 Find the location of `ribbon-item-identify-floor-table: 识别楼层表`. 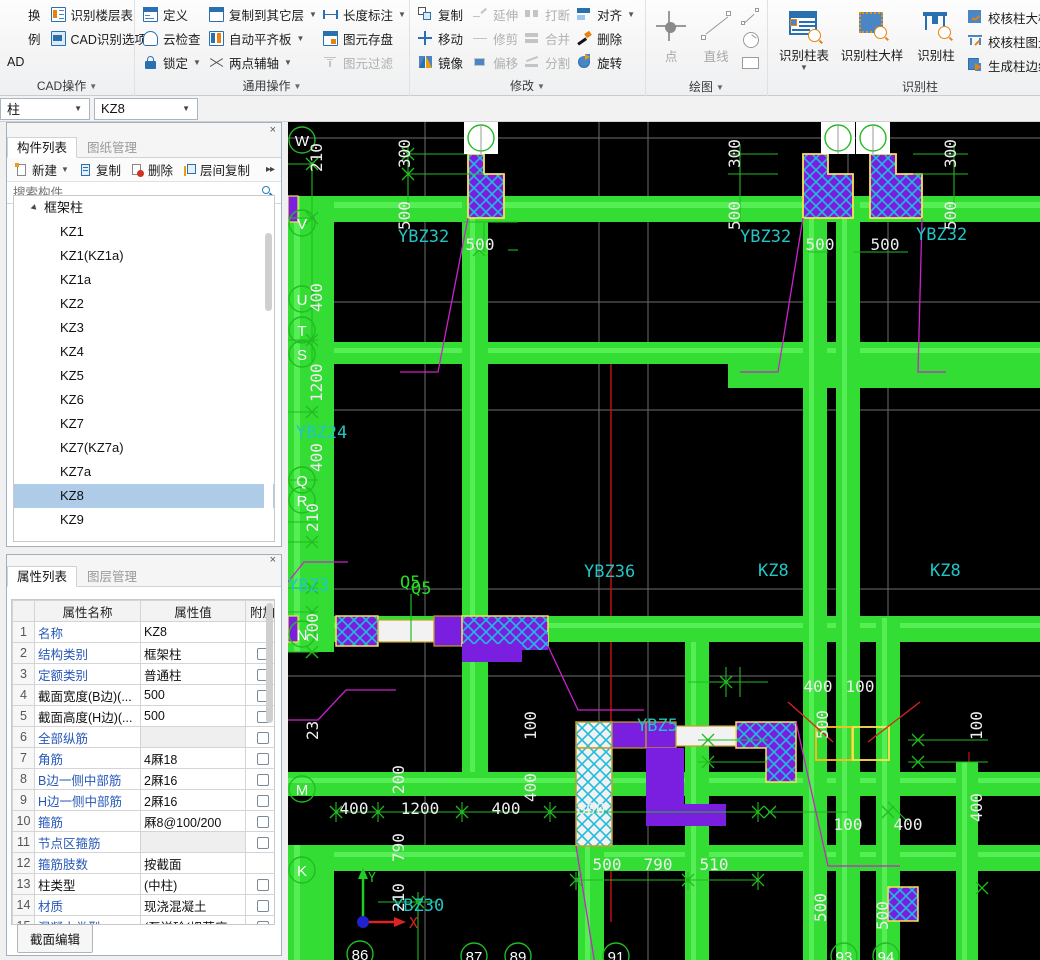

ribbon-item-identify-floor-table: 识别楼层表 is located at coordinates (92, 14).